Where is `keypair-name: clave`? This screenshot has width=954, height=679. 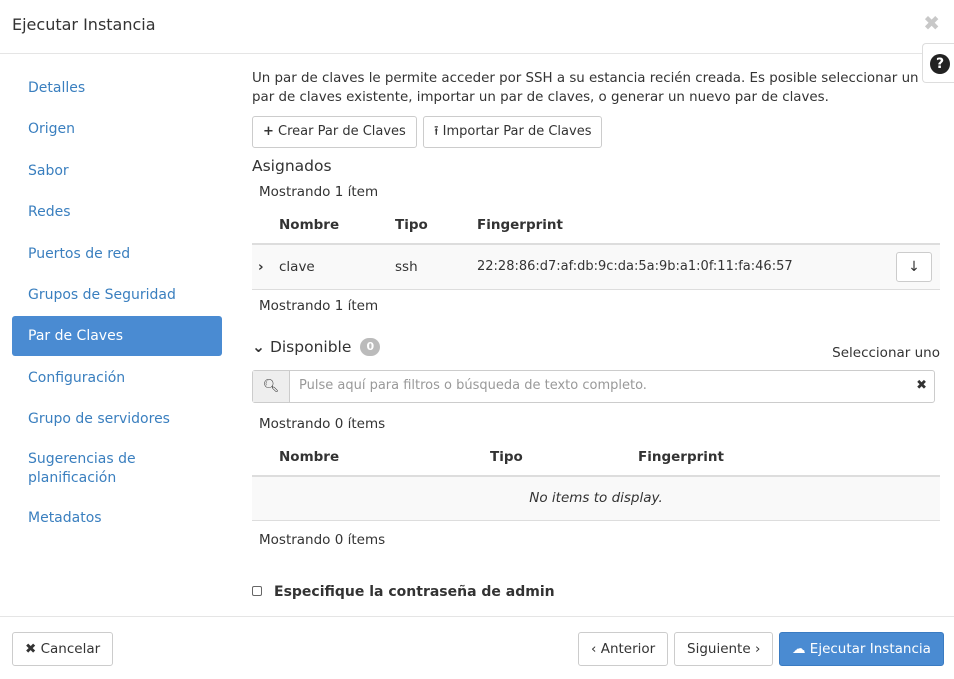
keypair-name: clave is located at coordinates (337, 267).